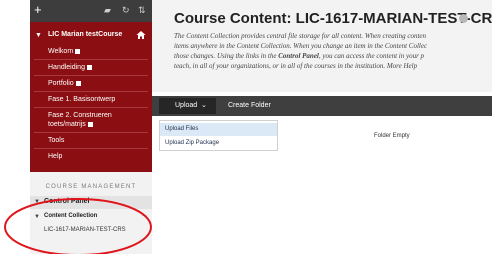 The image size is (492, 254). What do you see at coordinates (38, 10) in the screenshot?
I see `add-menu-item-icon: +` at bounding box center [38, 10].